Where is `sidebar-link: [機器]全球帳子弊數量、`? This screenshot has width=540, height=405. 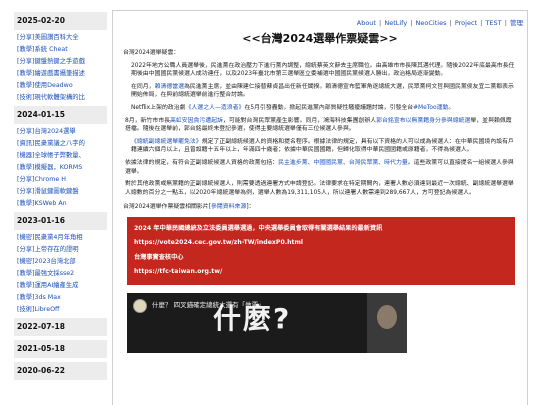
sidebar-link: [機器]全球帳子弊數量、 is located at coordinates (60, 155).